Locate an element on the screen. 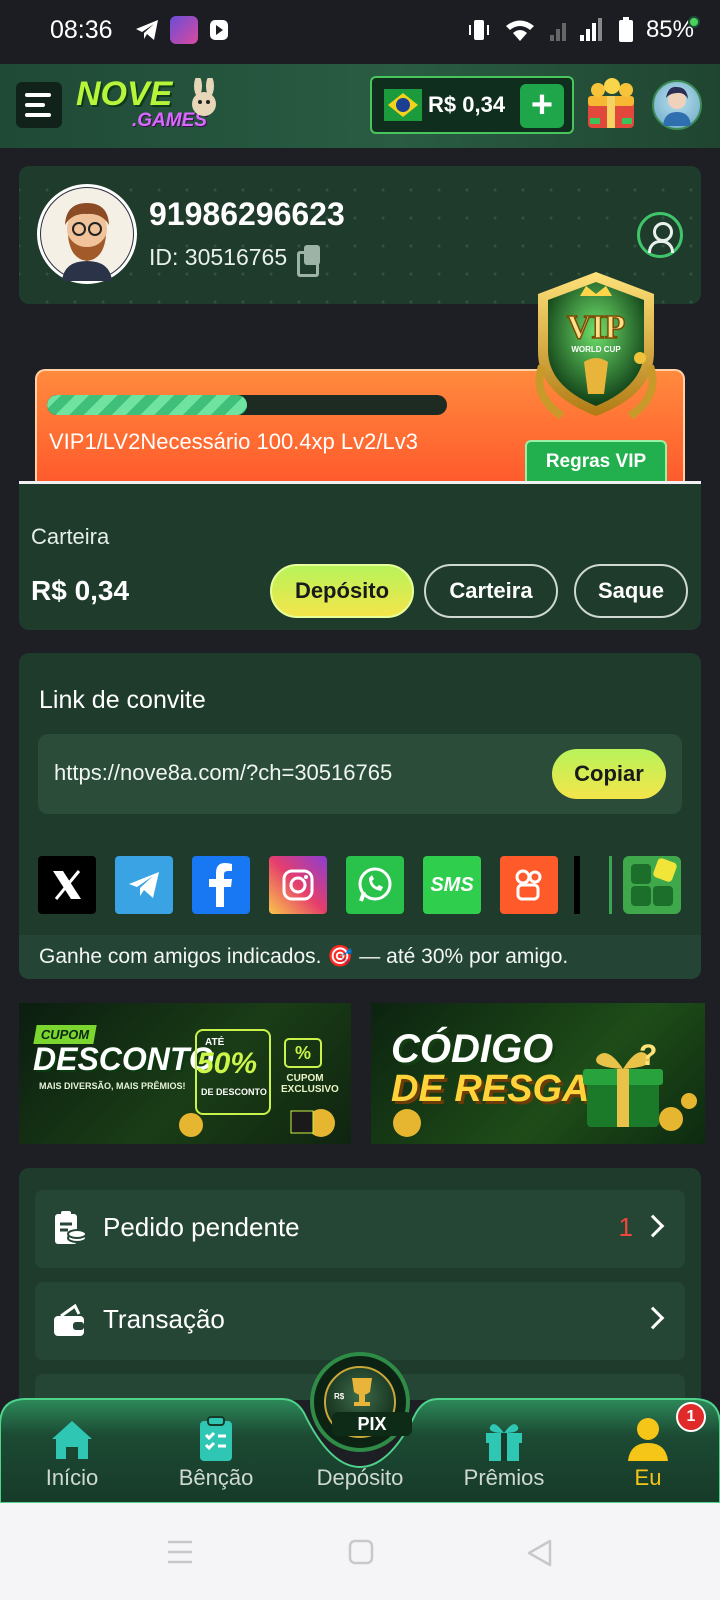 This screenshot has width=720, height=1600. pix-emblem: R$ PIX is located at coordinates (368, 1402).